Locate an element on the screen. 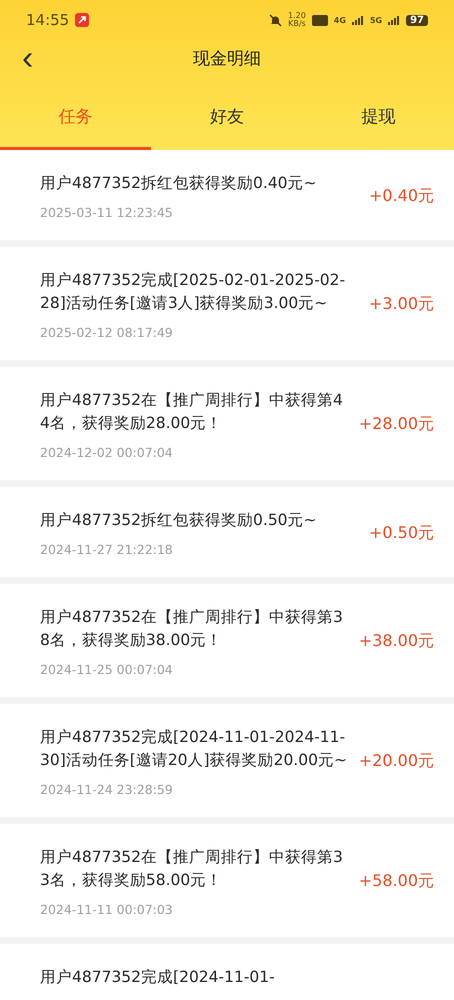 The image size is (454, 1000). signal-label: 4G is located at coordinates (340, 20).